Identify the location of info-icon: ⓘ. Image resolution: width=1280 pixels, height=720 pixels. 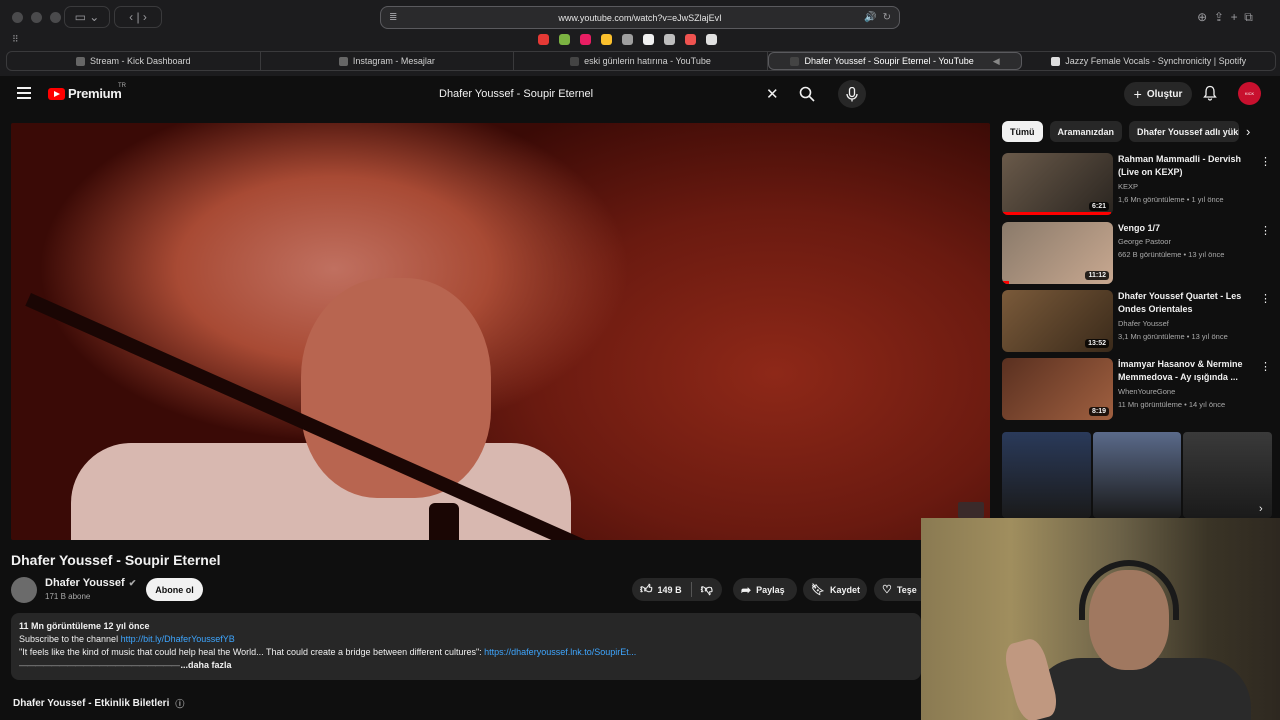
(179, 703).